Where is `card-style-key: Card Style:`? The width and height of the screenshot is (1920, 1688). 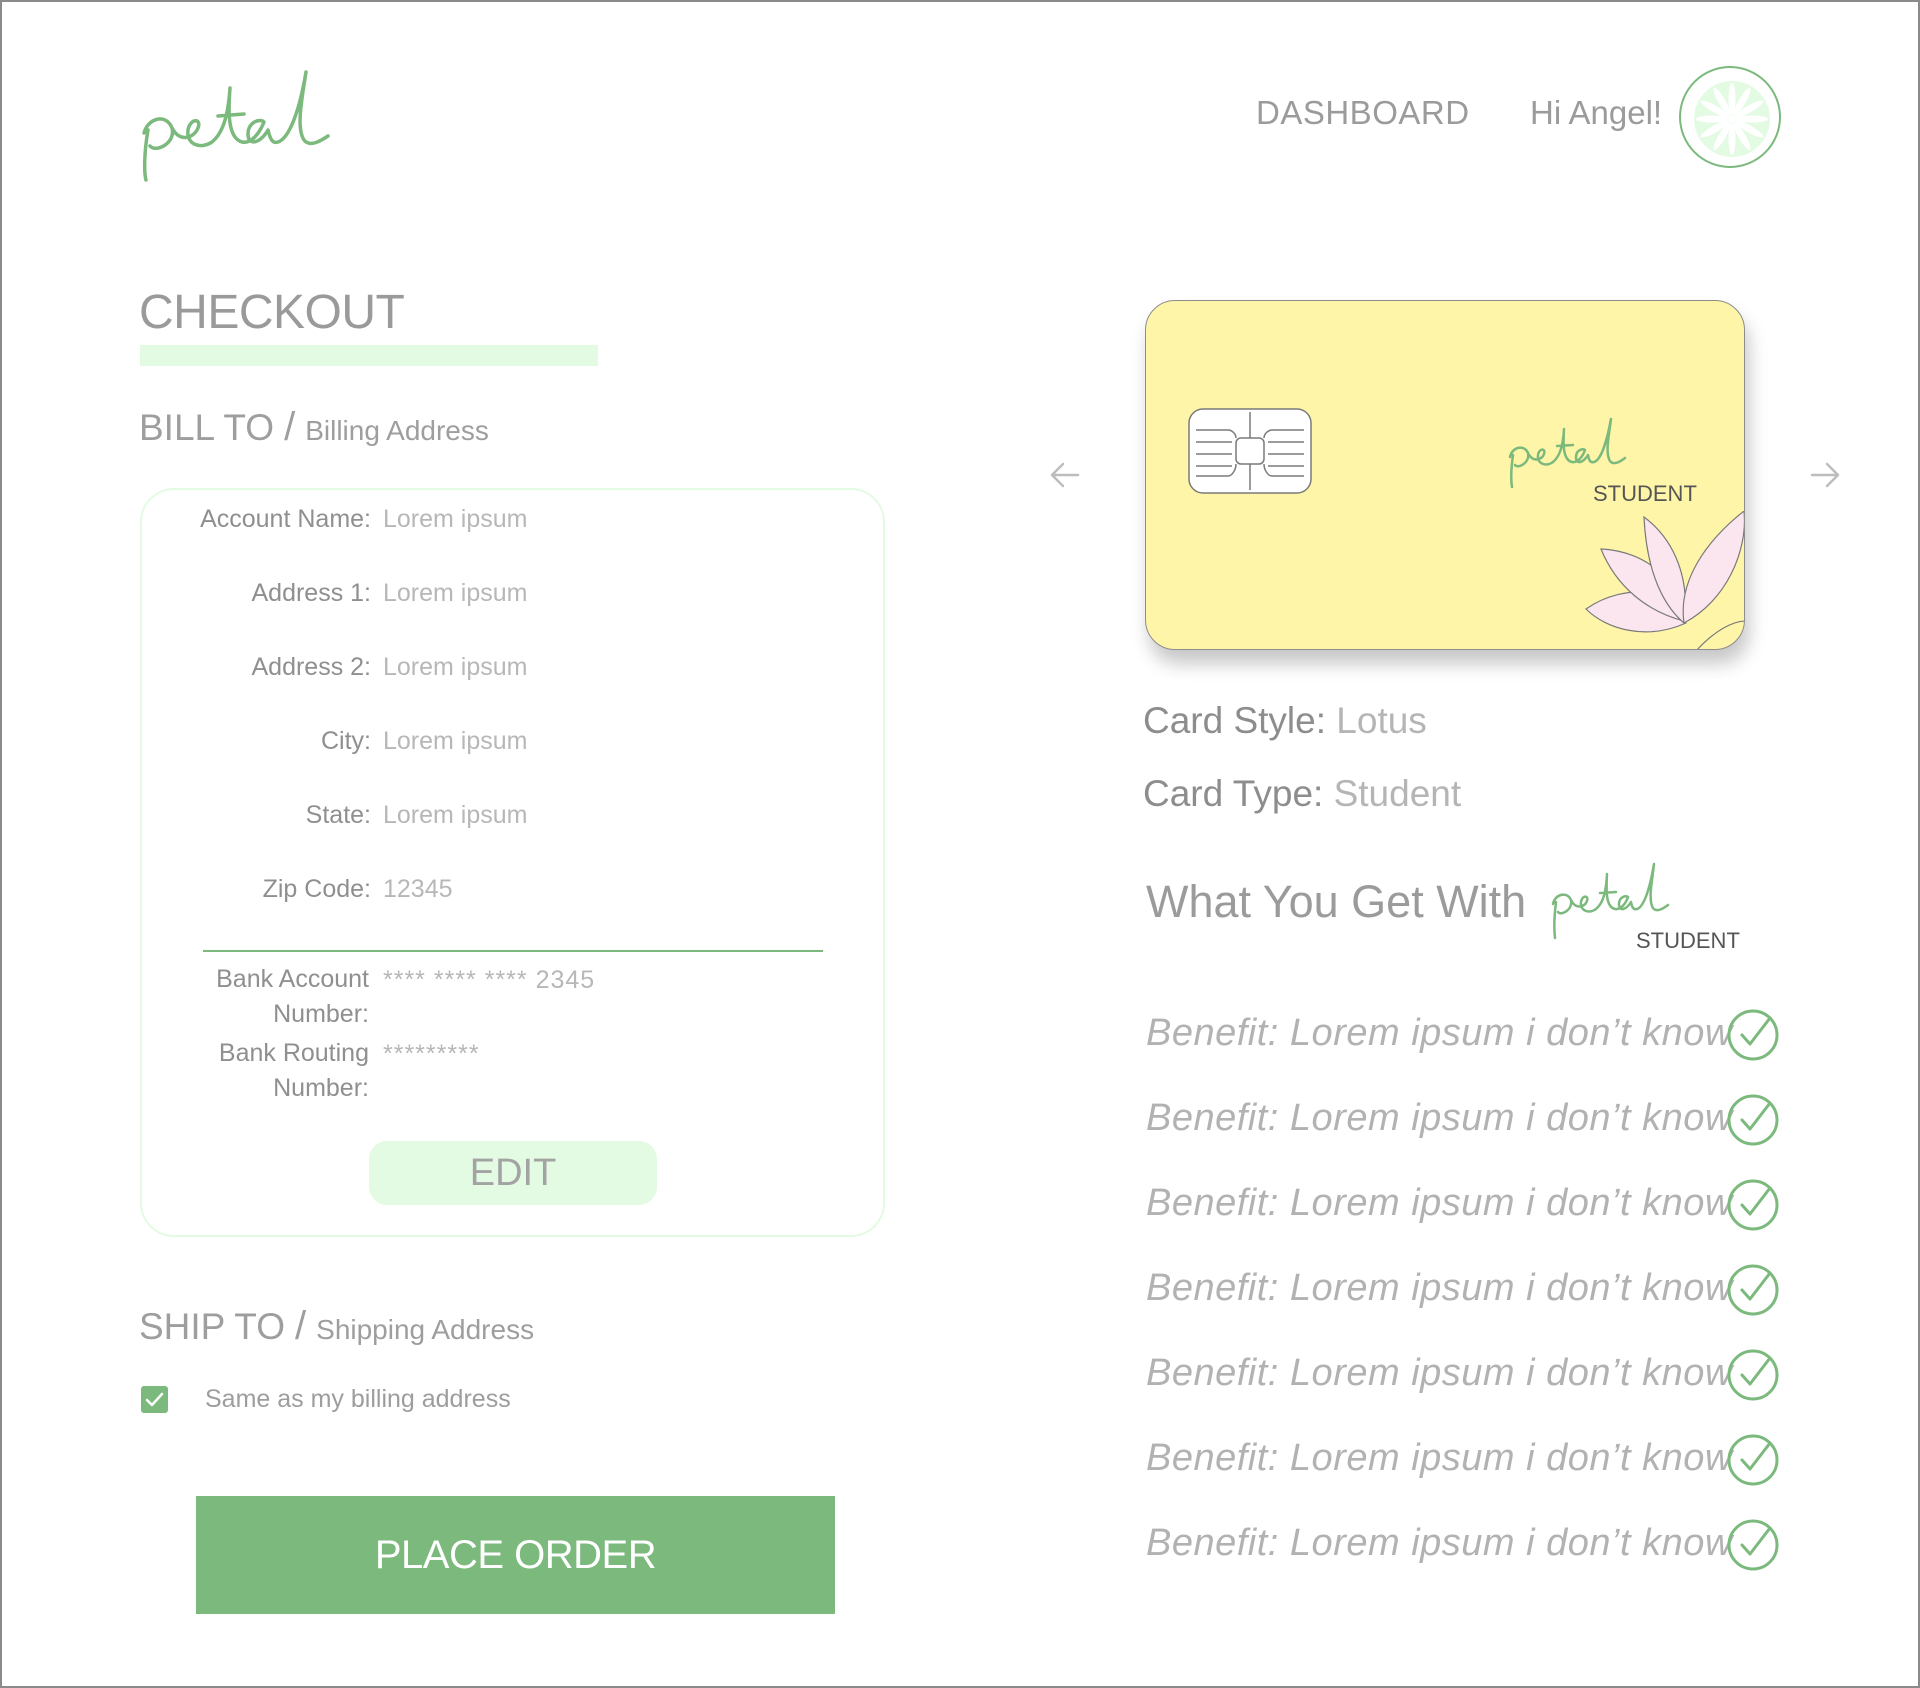 card-style-key: Card Style: is located at coordinates (1235, 720).